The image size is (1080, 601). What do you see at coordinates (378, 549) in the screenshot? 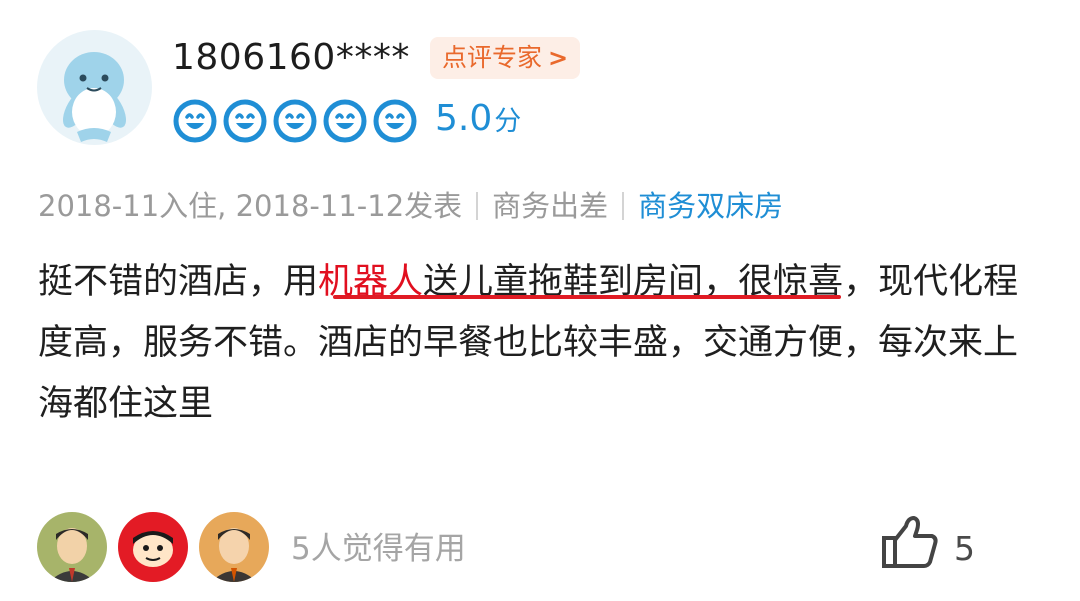
I see `useful-count-text: 5人觉得有用` at bounding box center [378, 549].